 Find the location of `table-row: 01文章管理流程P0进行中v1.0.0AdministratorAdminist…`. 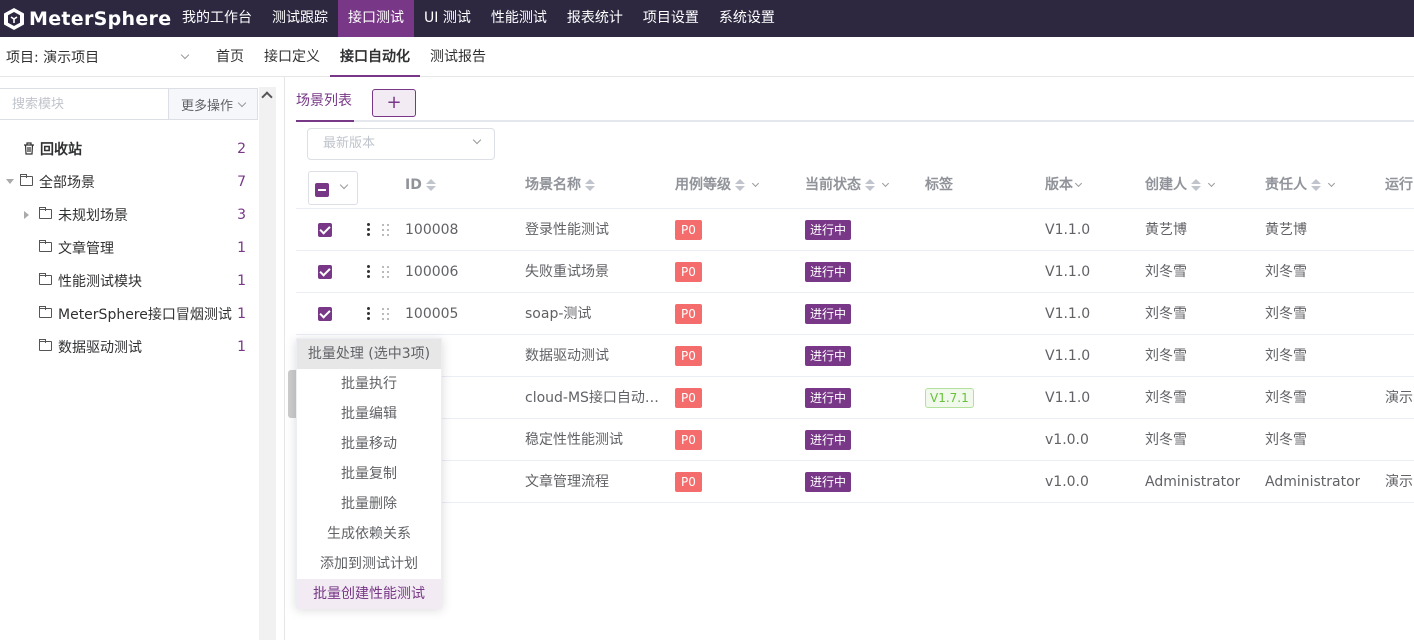

table-row: 01文章管理流程P0进行中v1.0.0AdministratorAdminist… is located at coordinates (855, 482).